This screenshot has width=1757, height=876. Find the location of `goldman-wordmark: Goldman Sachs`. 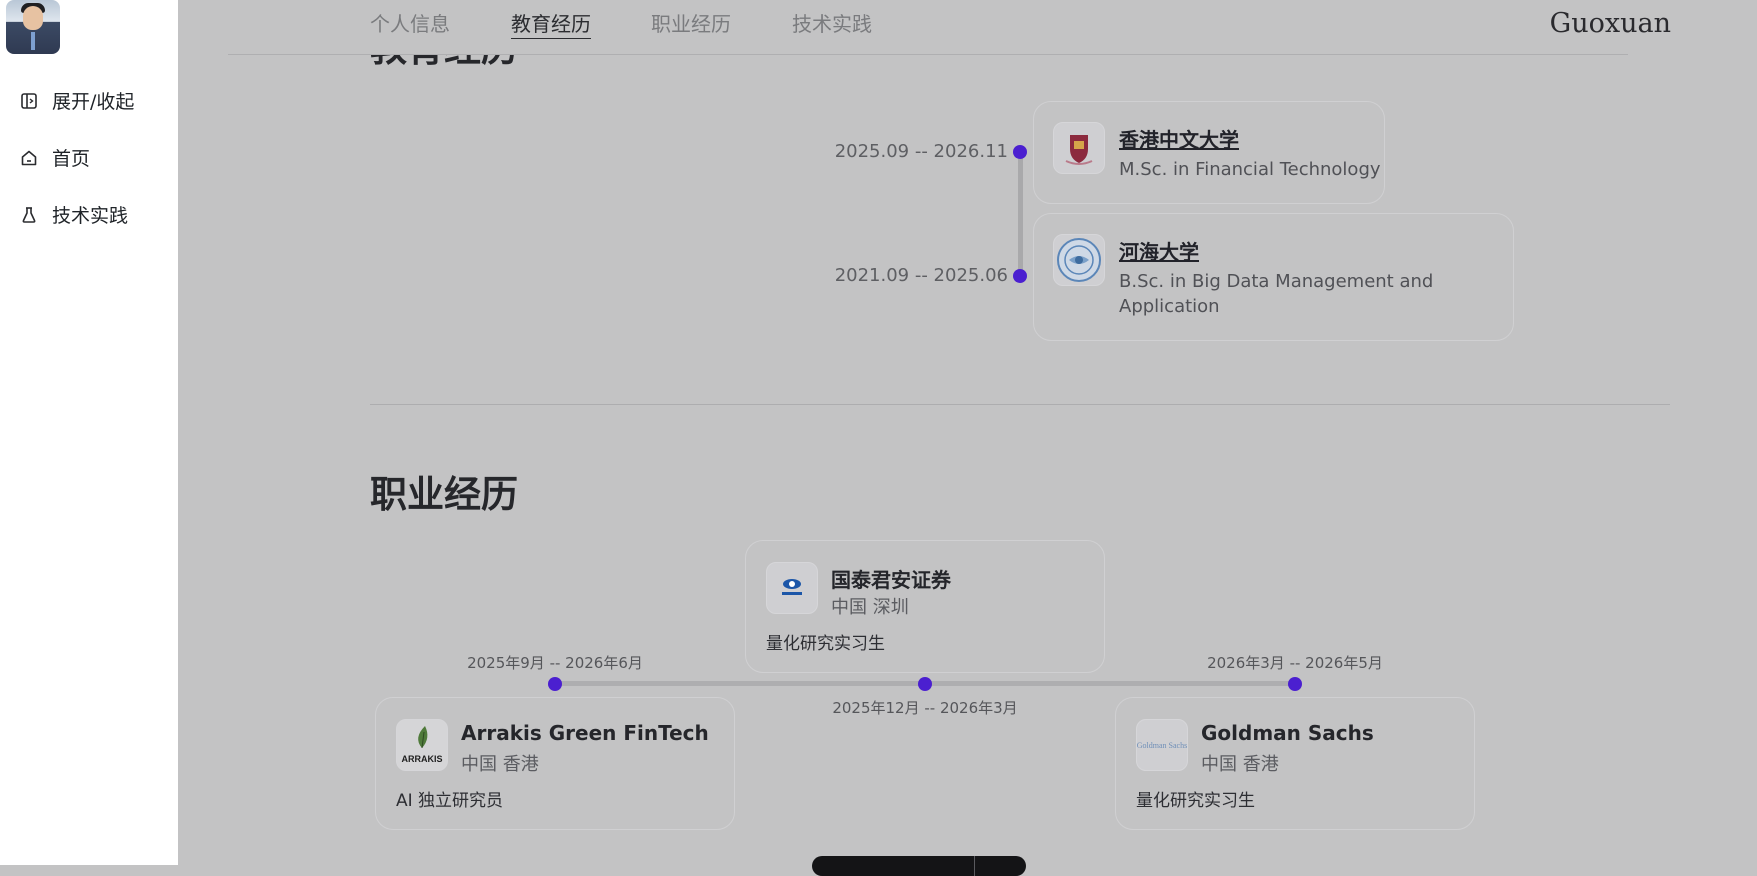

goldman-wordmark: Goldman Sachs is located at coordinates (1162, 745).